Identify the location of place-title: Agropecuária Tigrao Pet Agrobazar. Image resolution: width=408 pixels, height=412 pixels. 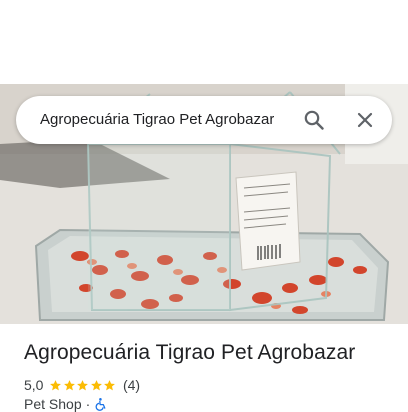
(189, 353).